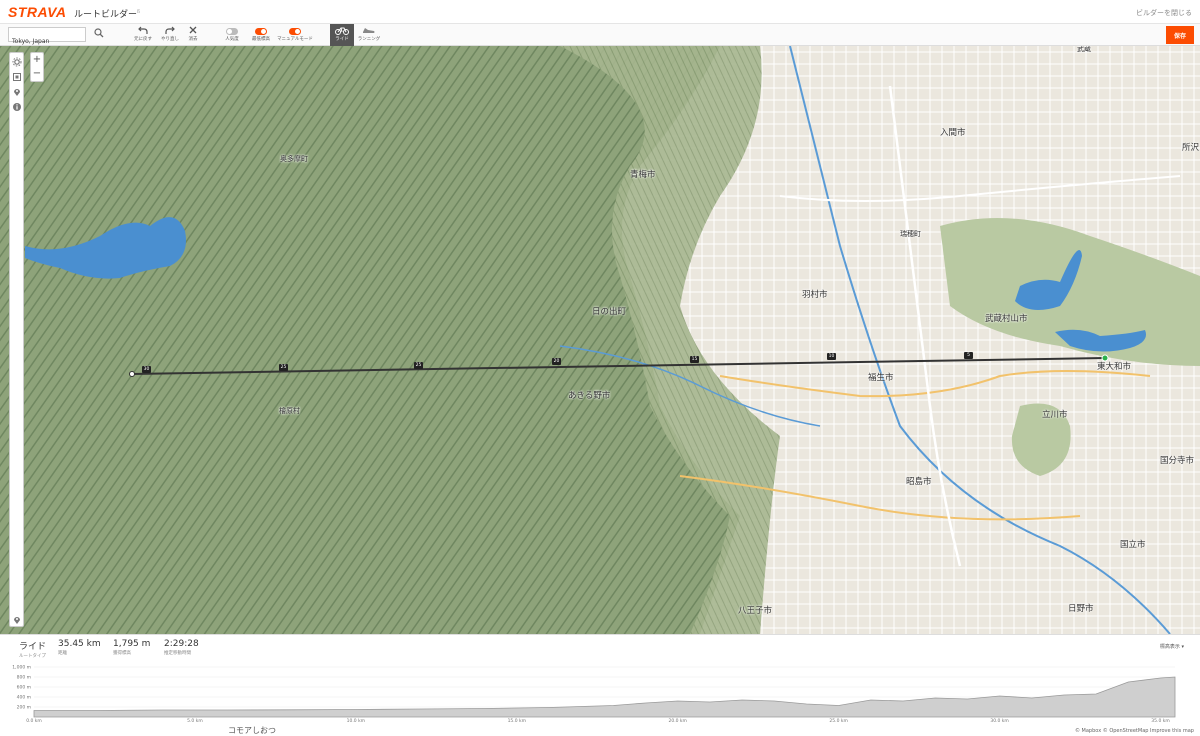 The image size is (1200, 736). I want to click on clear-button: 消去, so click(193, 35).